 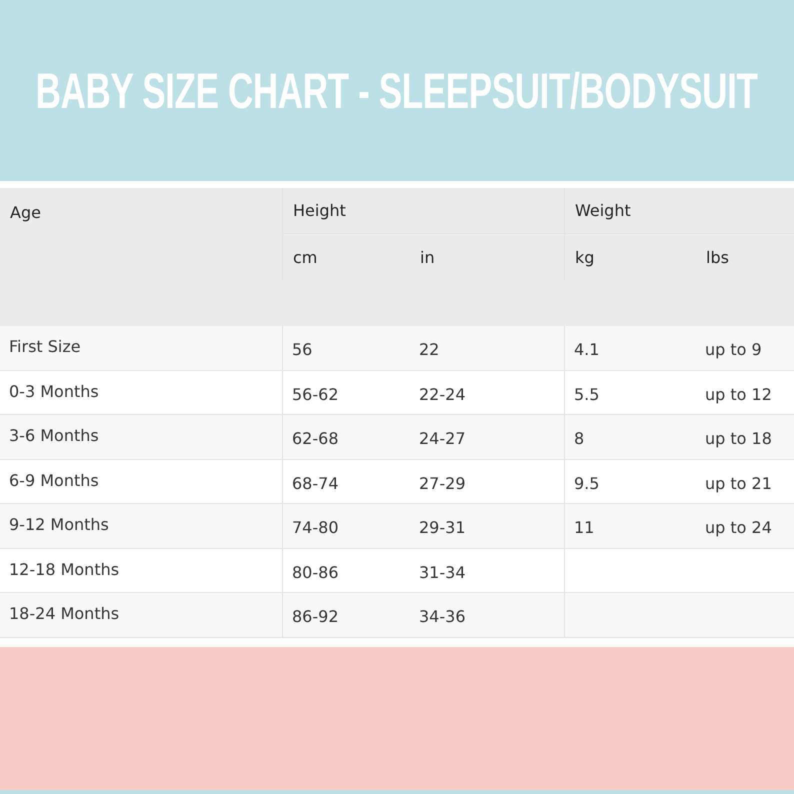 I want to click on chart-title: BABY SIZE CHART - SLEEPSUIT/BODYSUIT, so click(x=397, y=91).